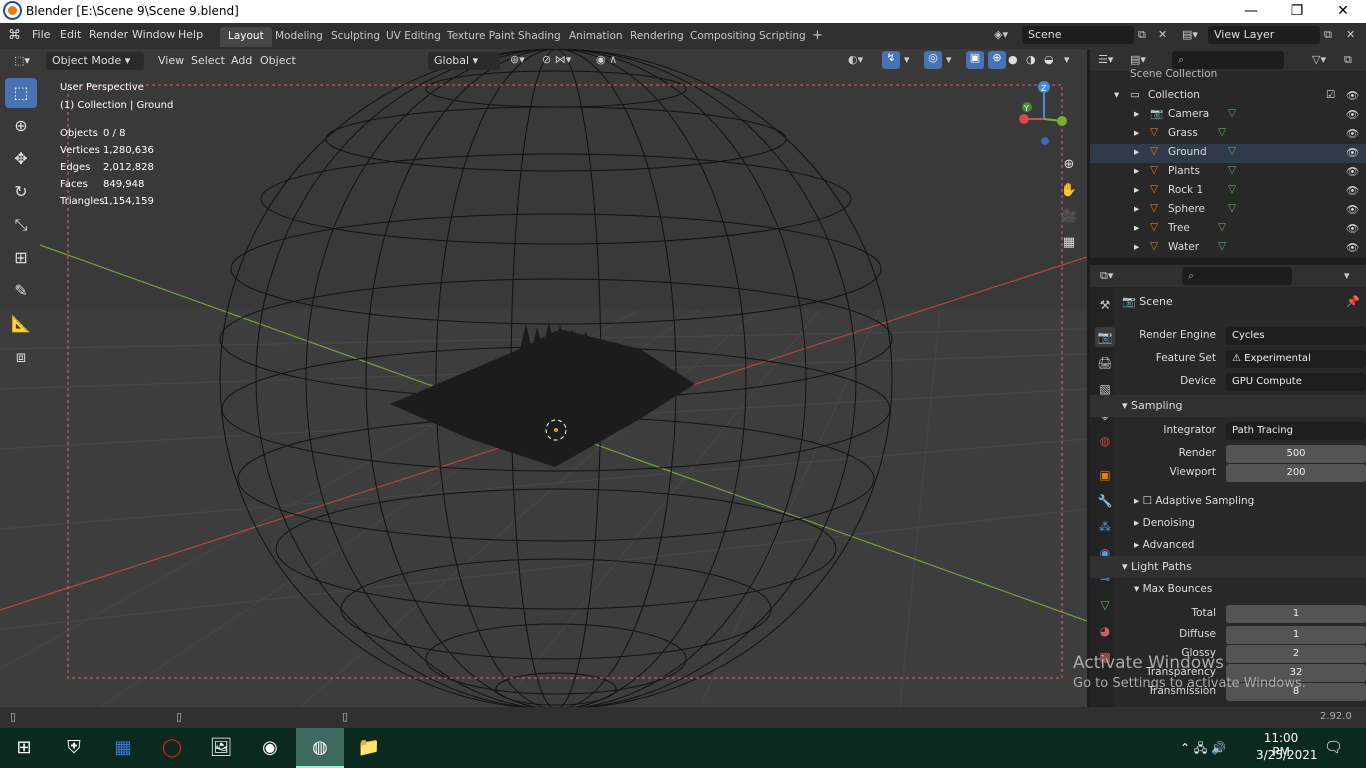  Describe the element at coordinates (1190, 34) in the screenshot. I see `view-layer-icon: ▤▾` at that location.